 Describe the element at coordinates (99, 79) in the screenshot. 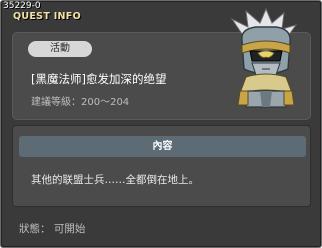

I see `quest-title: [黑魔法师]愈发加深的绝望` at that location.